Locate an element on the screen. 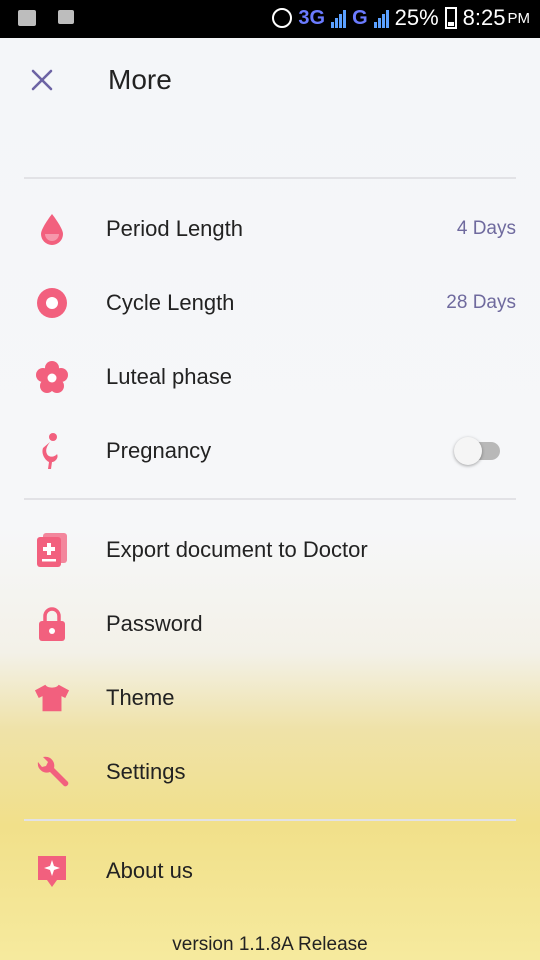 The height and width of the screenshot is (960, 540). about-badge-icon is located at coordinates (52, 871).